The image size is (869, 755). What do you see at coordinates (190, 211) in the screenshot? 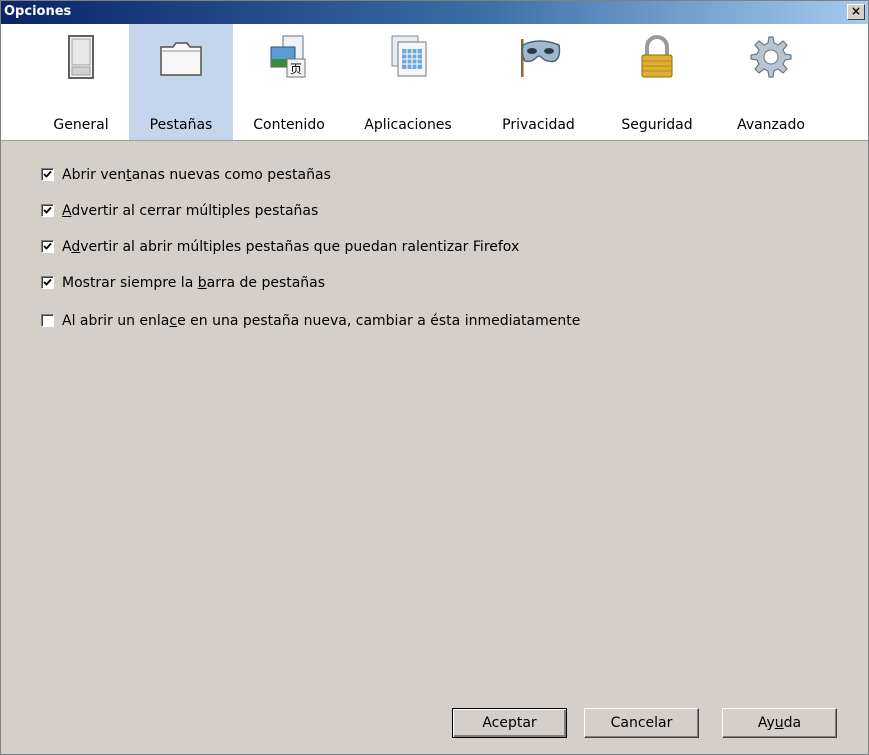
I see `option-label: Advertir al cerrar múltiples pestañas` at bounding box center [190, 211].